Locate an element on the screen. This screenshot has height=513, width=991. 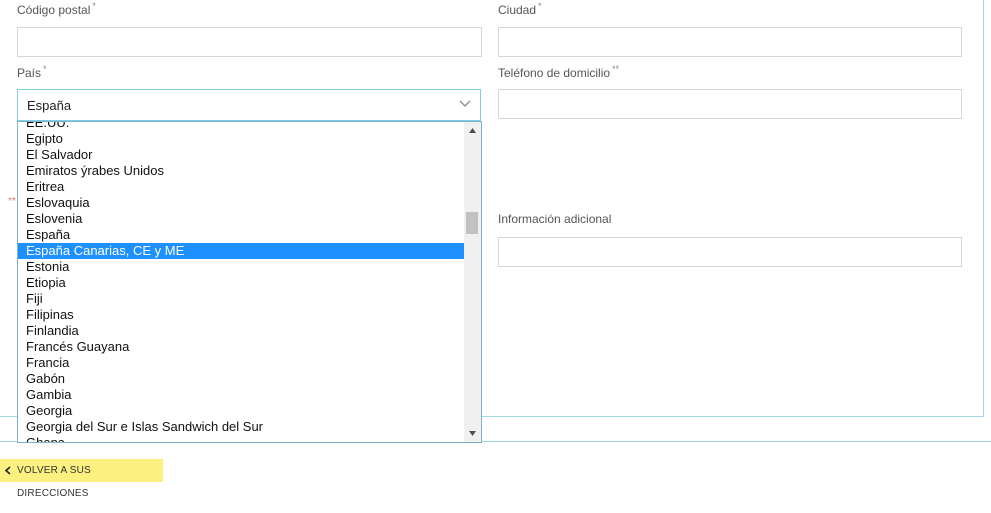
country-option: Filipinas is located at coordinates (241, 315).